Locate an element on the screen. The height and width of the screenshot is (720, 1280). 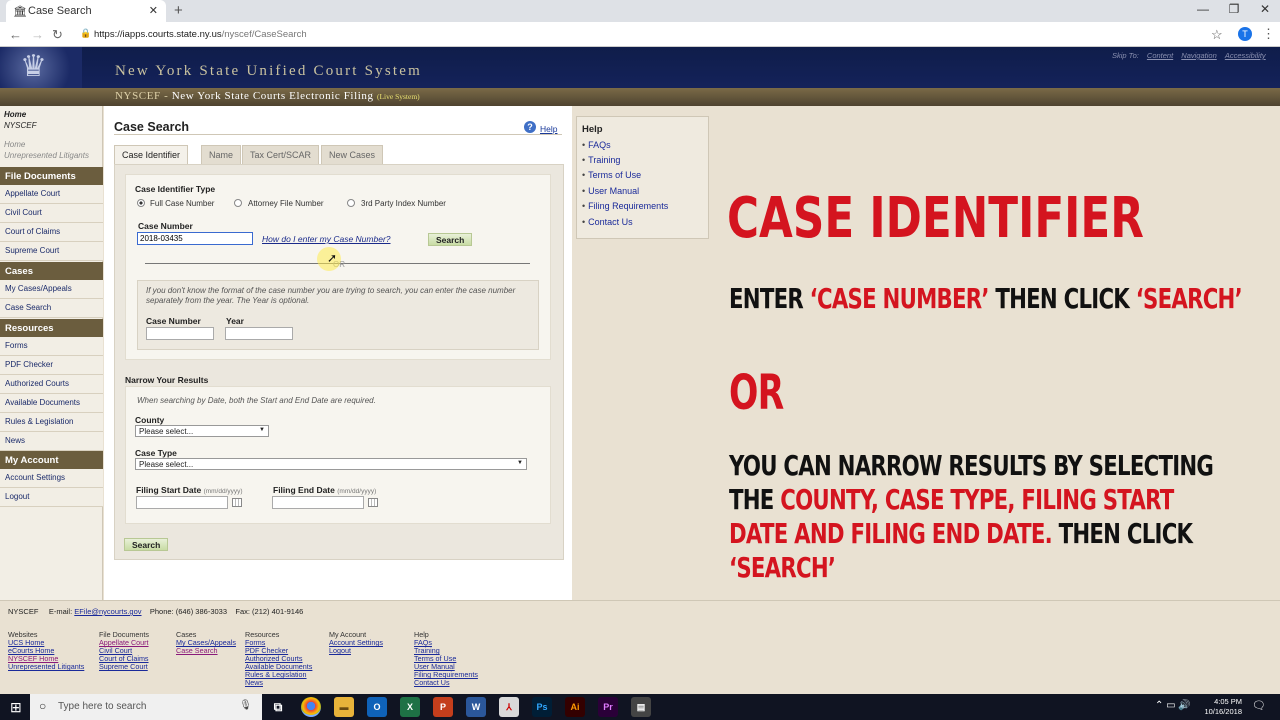
sidebar-unrepresented-link: Unrepresented Litigants is located at coordinates (46, 155).